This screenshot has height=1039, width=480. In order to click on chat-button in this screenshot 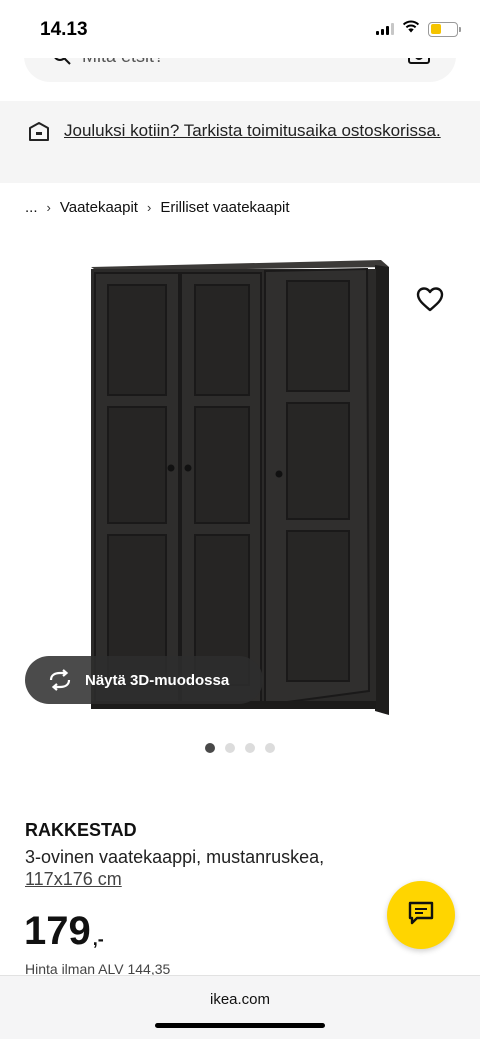, I will do `click(421, 915)`.